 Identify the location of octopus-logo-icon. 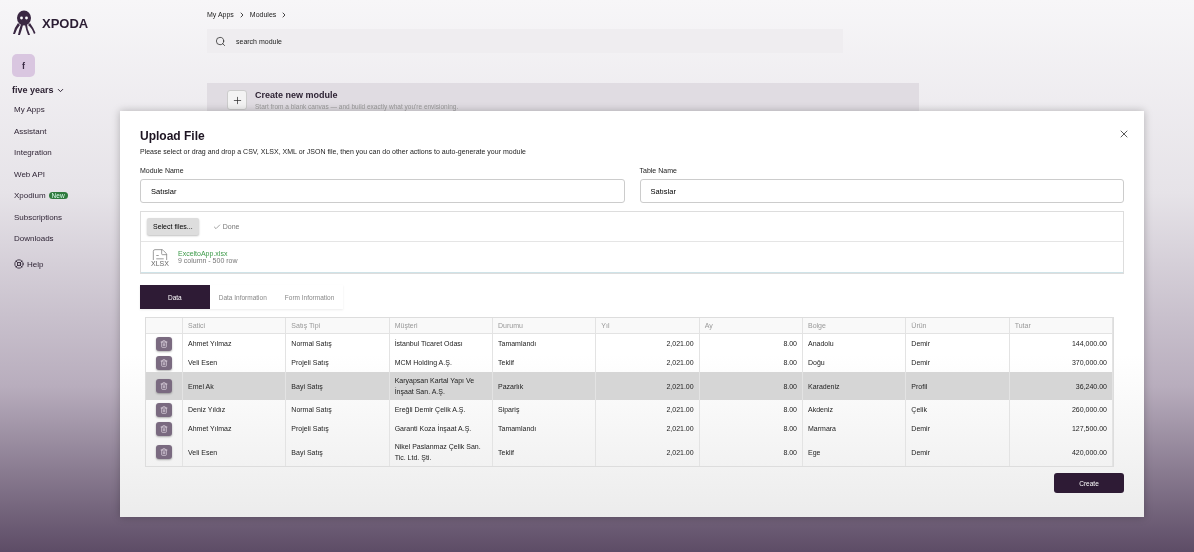
(24, 23).